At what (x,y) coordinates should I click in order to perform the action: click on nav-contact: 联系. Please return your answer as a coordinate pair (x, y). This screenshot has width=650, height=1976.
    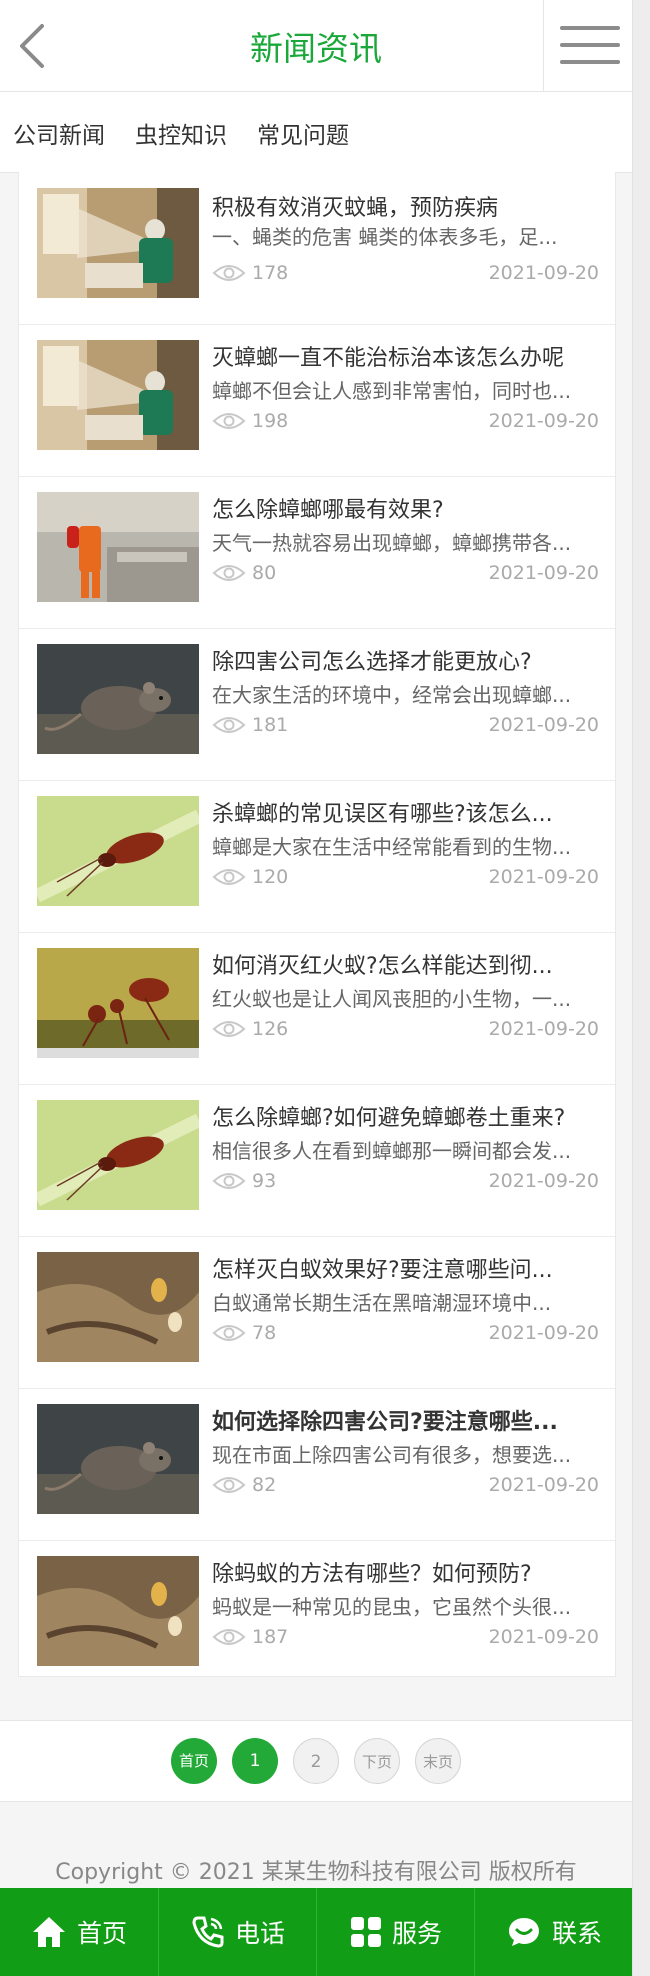
    Looking at the image, I should click on (553, 1932).